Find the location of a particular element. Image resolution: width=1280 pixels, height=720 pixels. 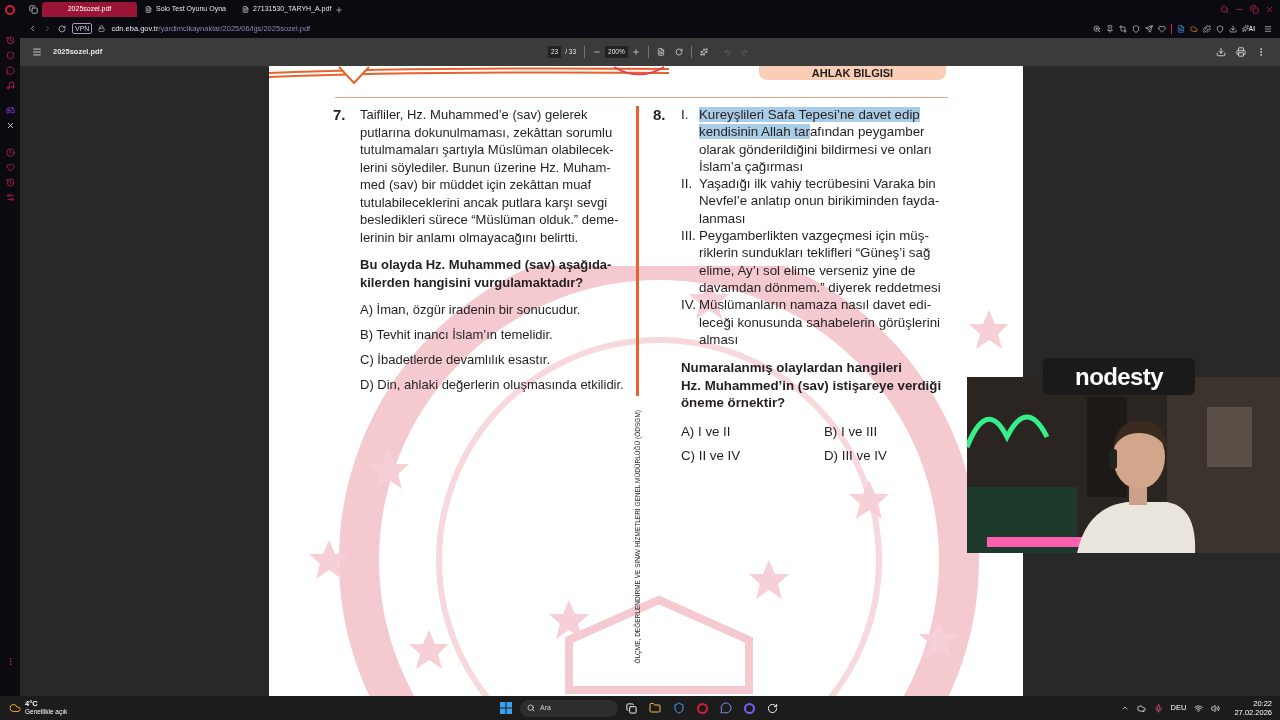

answer-option: D) Din, ahlaki değerlerin oluşmasında etkilidir. is located at coordinates (494, 385).